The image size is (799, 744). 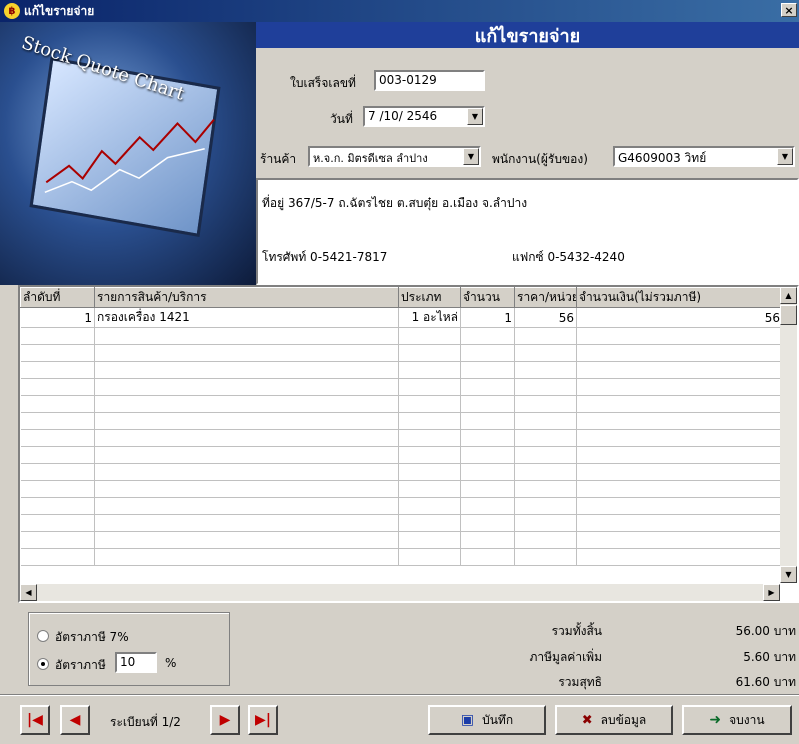 What do you see at coordinates (788, 574) in the screenshot?
I see `scroll-down-icon: ▼` at bounding box center [788, 574].